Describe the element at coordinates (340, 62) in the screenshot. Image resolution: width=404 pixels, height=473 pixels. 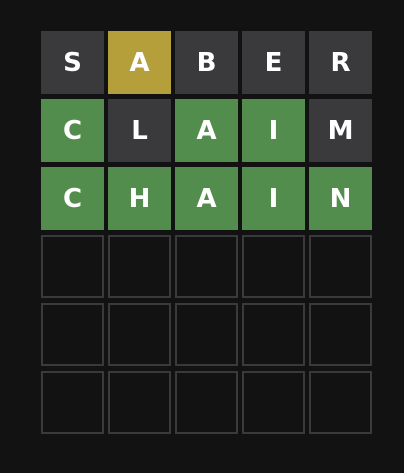
I see `tile-absent: R` at that location.